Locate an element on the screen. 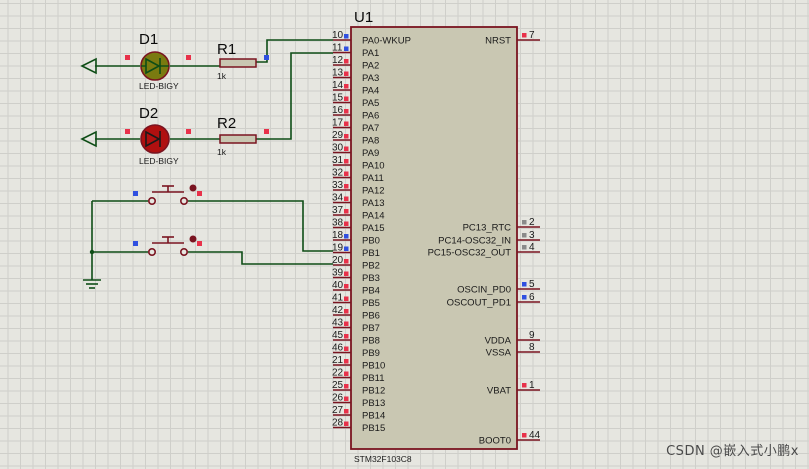  pin-name: PA12 is located at coordinates (373, 191).